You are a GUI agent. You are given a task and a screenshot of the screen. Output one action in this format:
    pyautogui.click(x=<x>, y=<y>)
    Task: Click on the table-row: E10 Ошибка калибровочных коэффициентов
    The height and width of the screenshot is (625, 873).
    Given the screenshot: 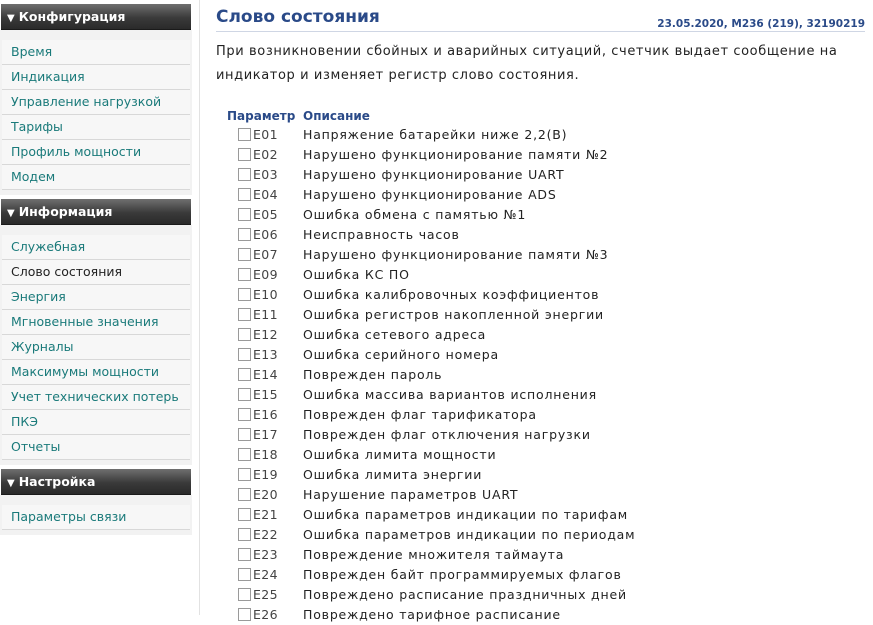 What is the action you would take?
    pyautogui.click(x=548, y=295)
    